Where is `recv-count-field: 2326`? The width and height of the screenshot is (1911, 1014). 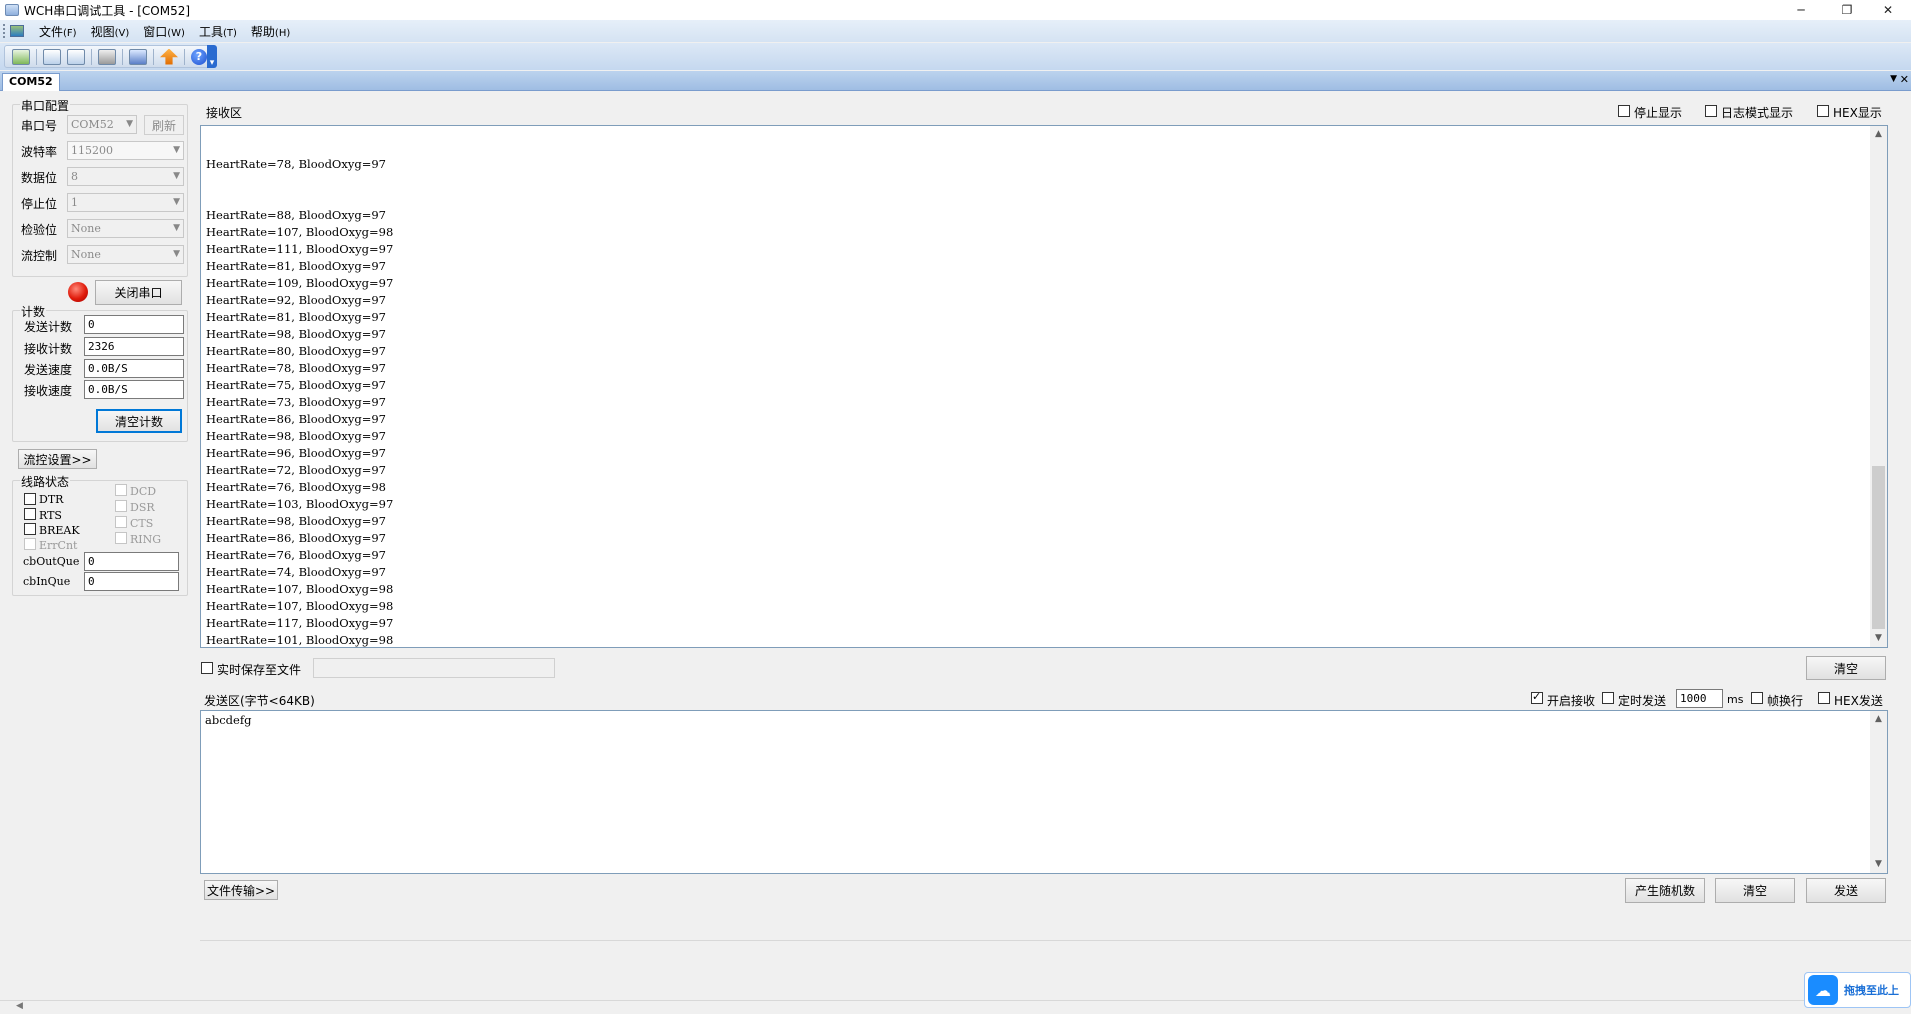
recv-count-field: 2326 is located at coordinates (134, 346).